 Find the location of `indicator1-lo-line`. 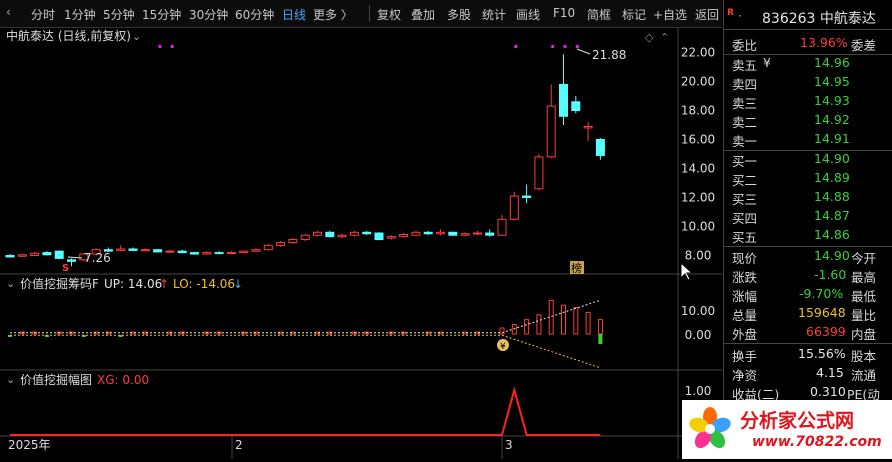

indicator1-lo-line is located at coordinates (305, 351).